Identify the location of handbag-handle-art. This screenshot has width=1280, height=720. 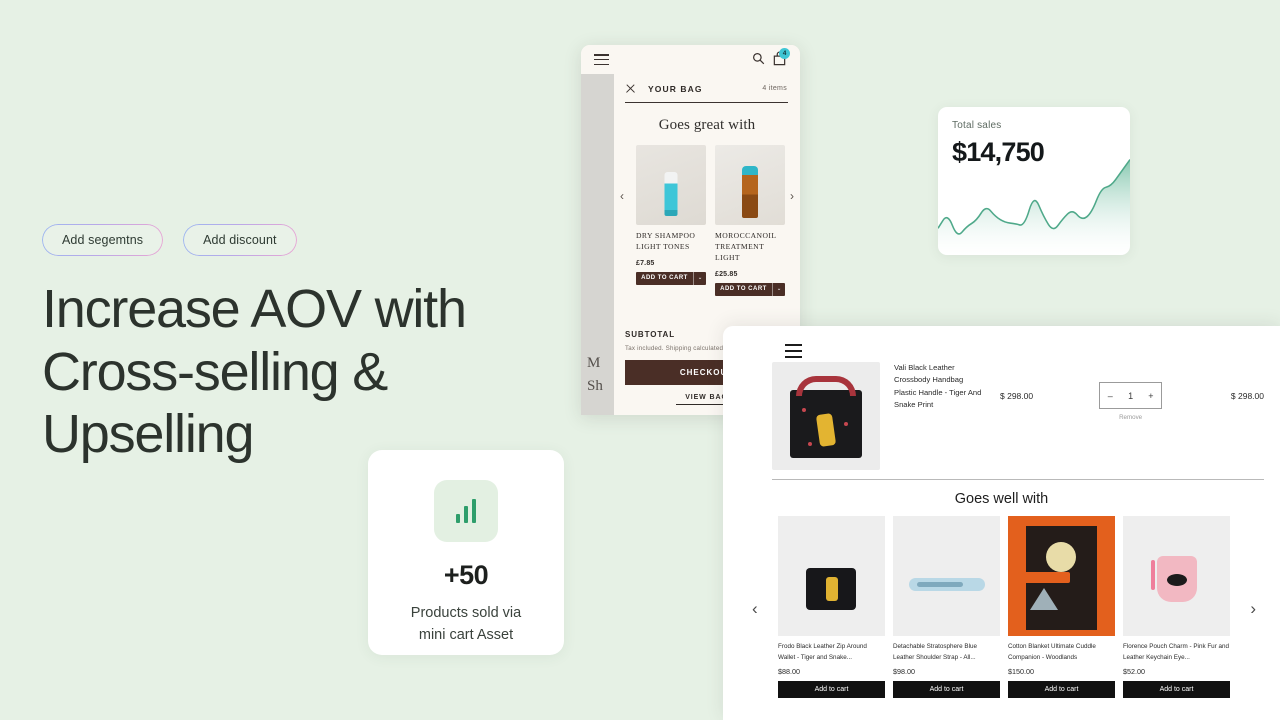
(826, 386).